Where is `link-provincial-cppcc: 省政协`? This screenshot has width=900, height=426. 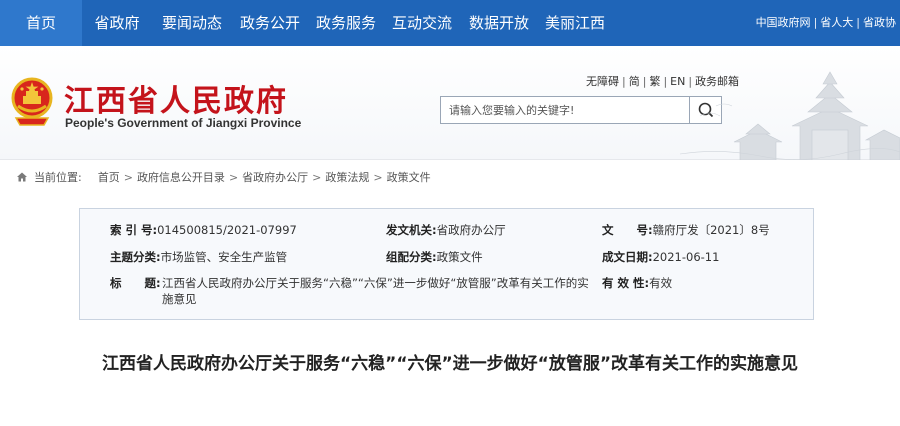
link-provincial-cppcc: 省政协 is located at coordinates (879, 22).